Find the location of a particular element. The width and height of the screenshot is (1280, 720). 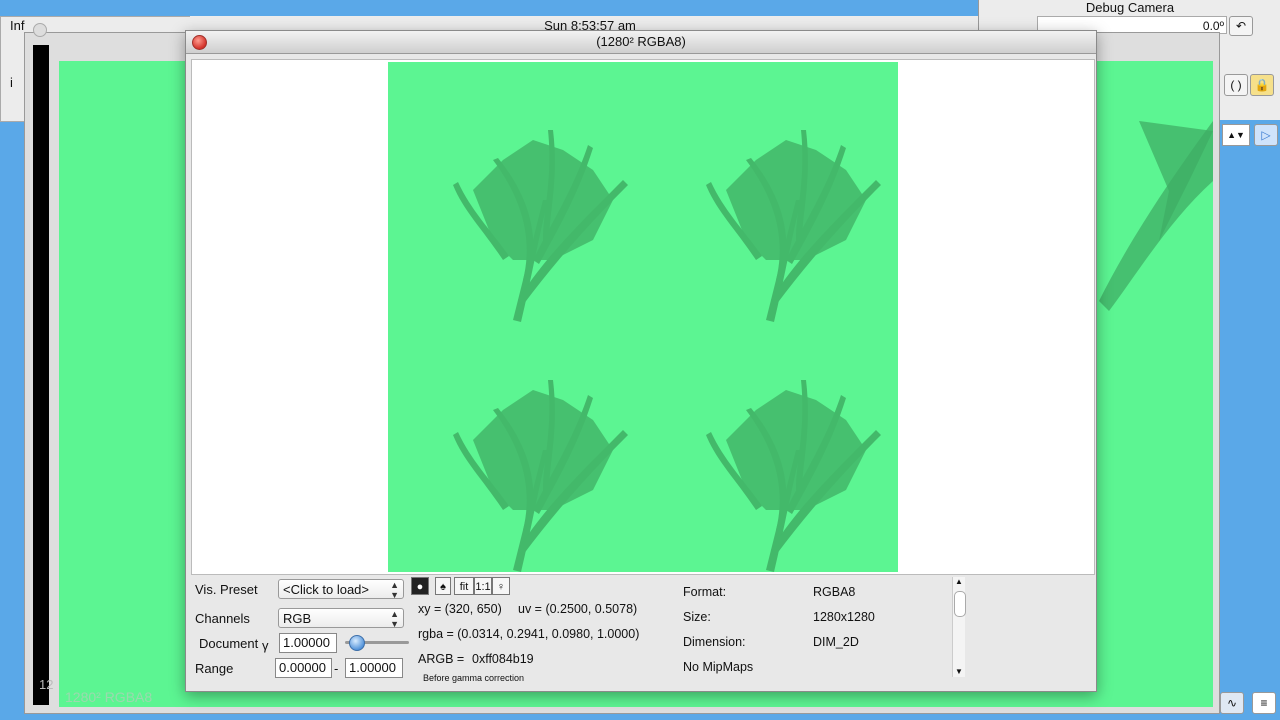

size-value: 1280x1280 is located at coordinates (844, 617).